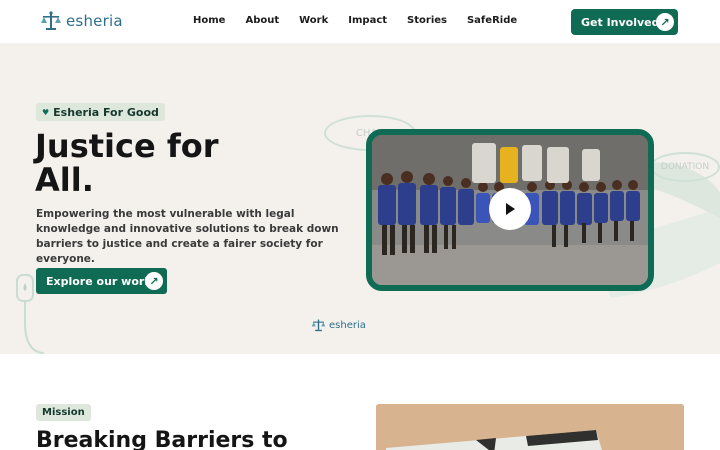 This screenshot has width=720, height=450. I want to click on heart-icon: ♥, so click(46, 112).